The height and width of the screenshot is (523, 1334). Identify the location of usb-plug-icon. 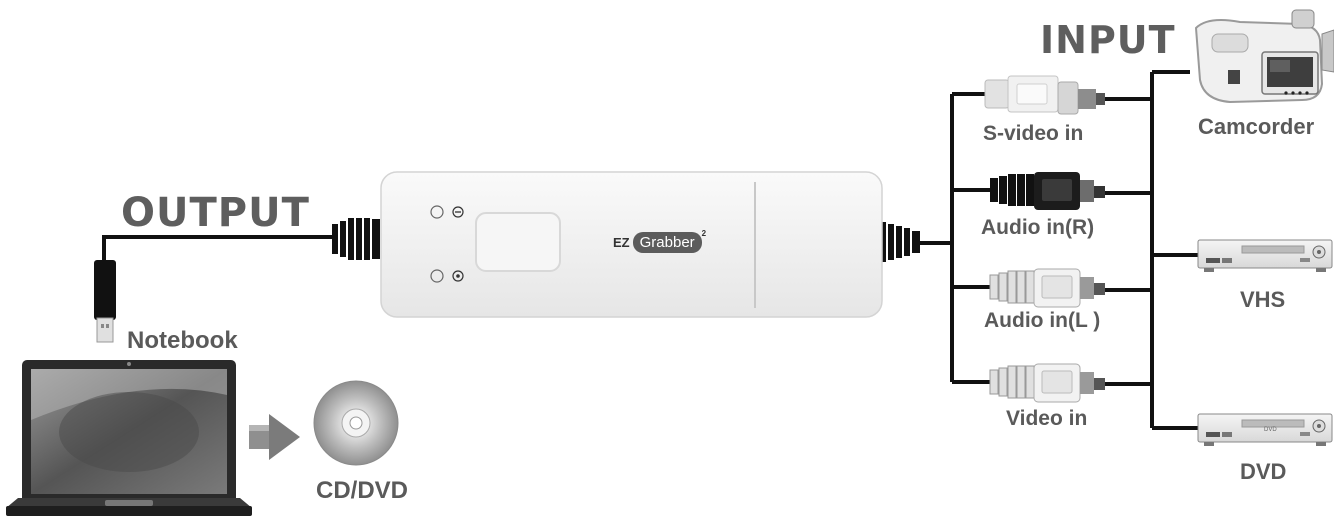
(105, 301).